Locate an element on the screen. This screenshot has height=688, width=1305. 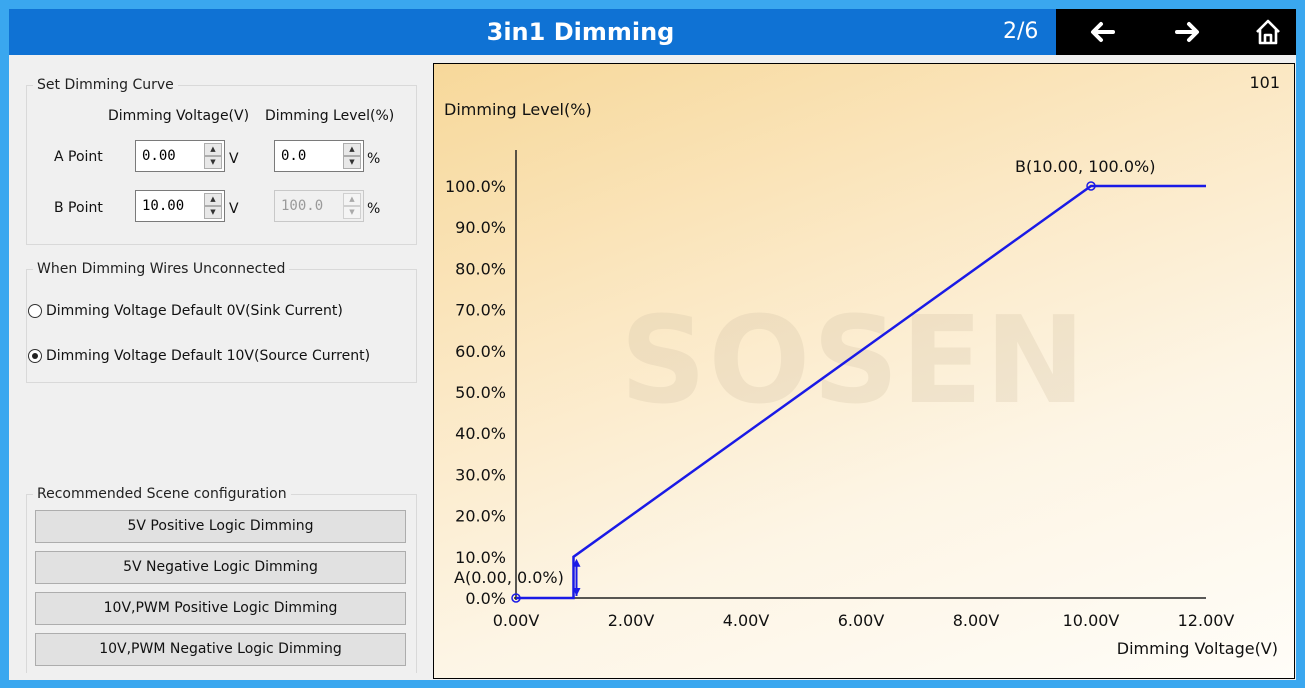
arrow-right-icon is located at coordinates (1187, 32).